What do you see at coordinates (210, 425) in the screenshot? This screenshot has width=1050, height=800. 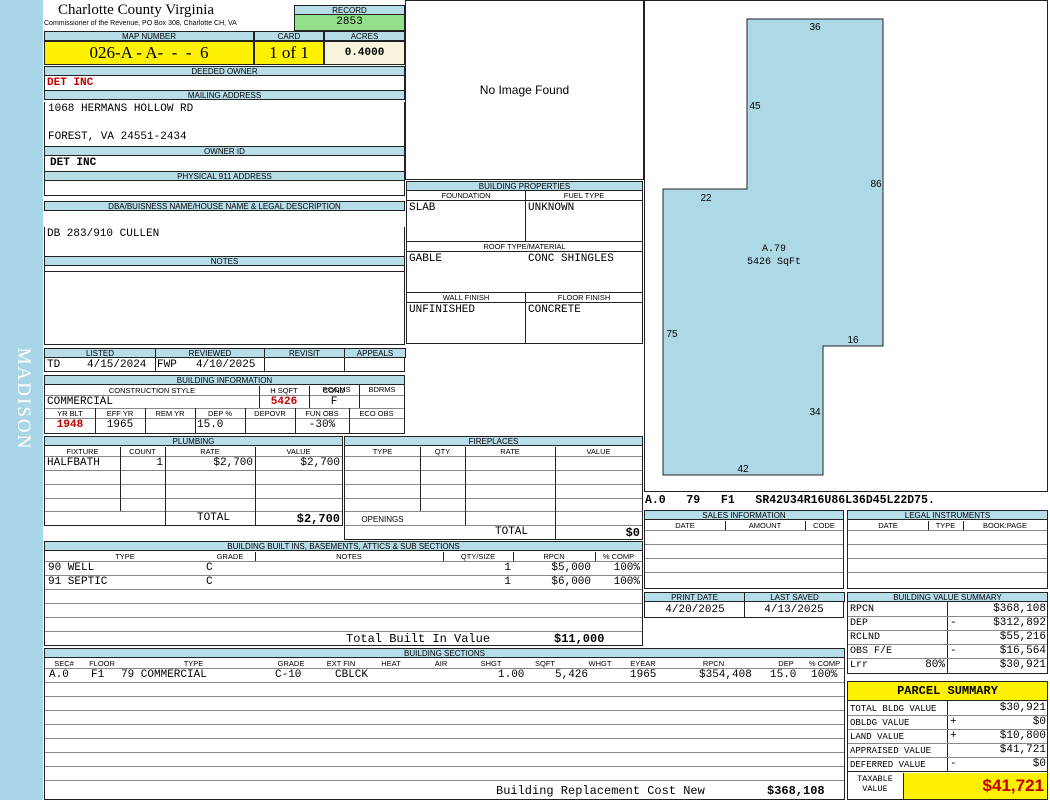 I see `dep-value: 15.0` at bounding box center [210, 425].